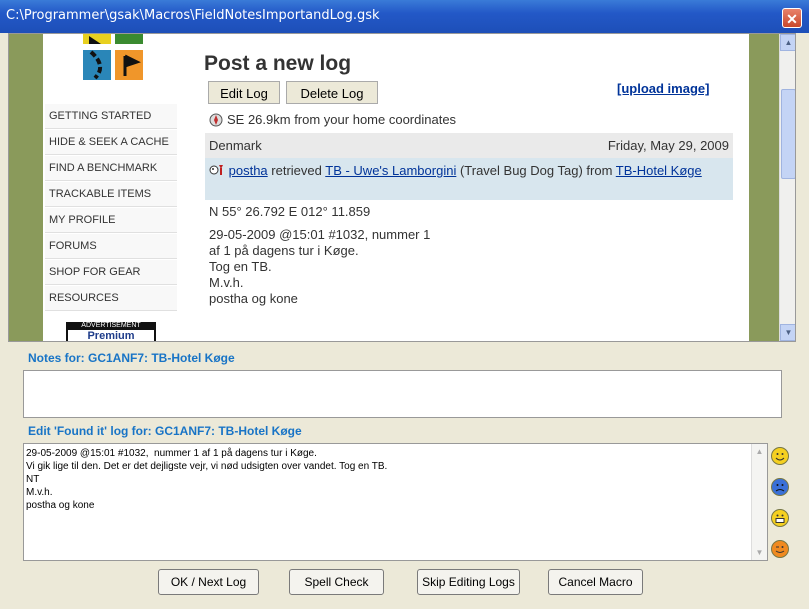  I want to click on geocaching-logo-icon, so click(113, 57).